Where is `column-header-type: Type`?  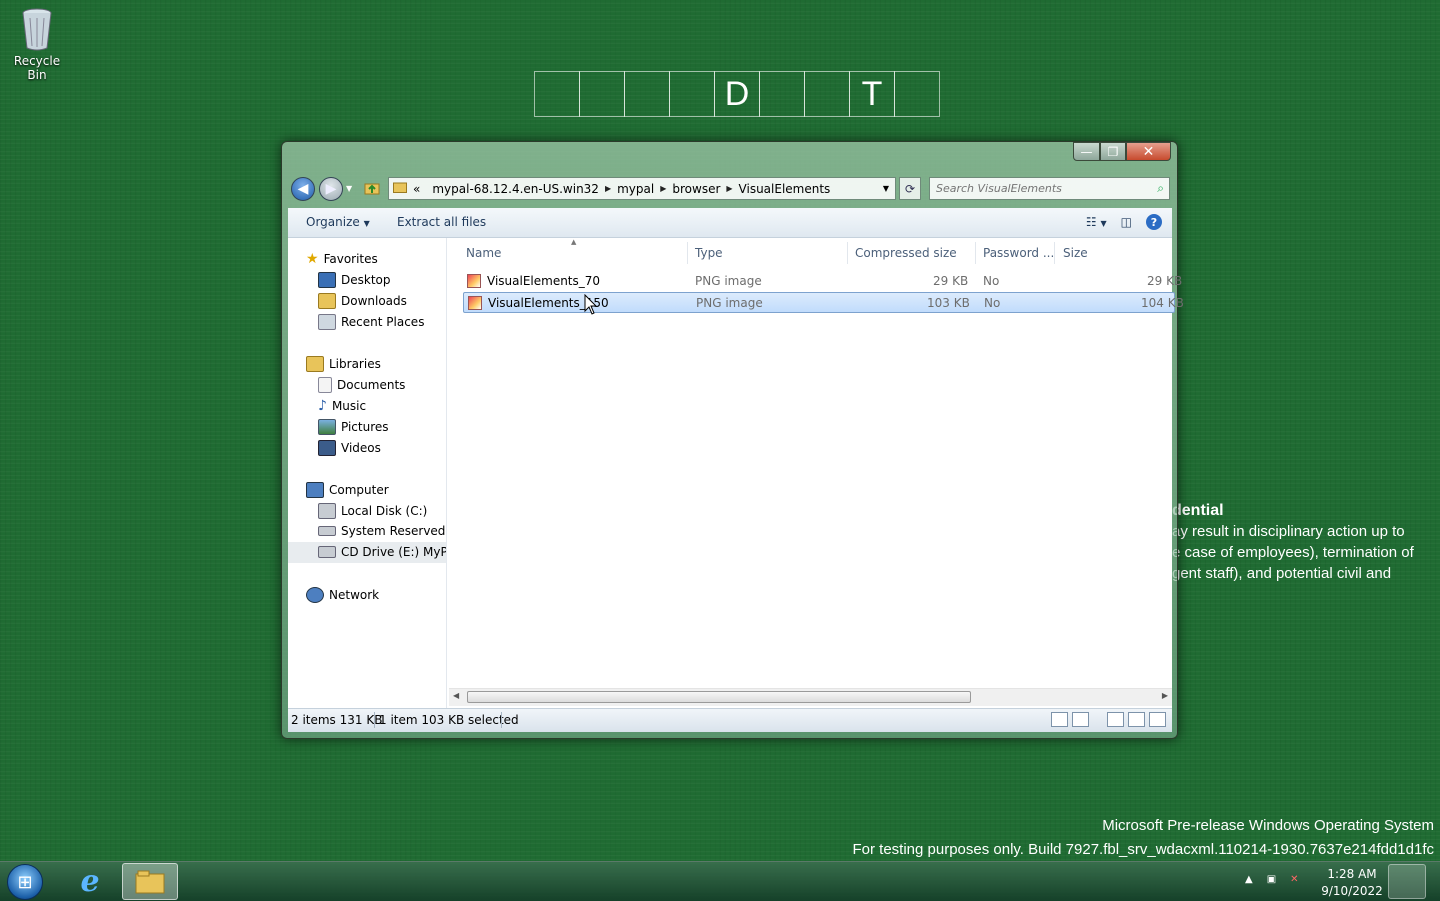 column-header-type: Type is located at coordinates (709, 253).